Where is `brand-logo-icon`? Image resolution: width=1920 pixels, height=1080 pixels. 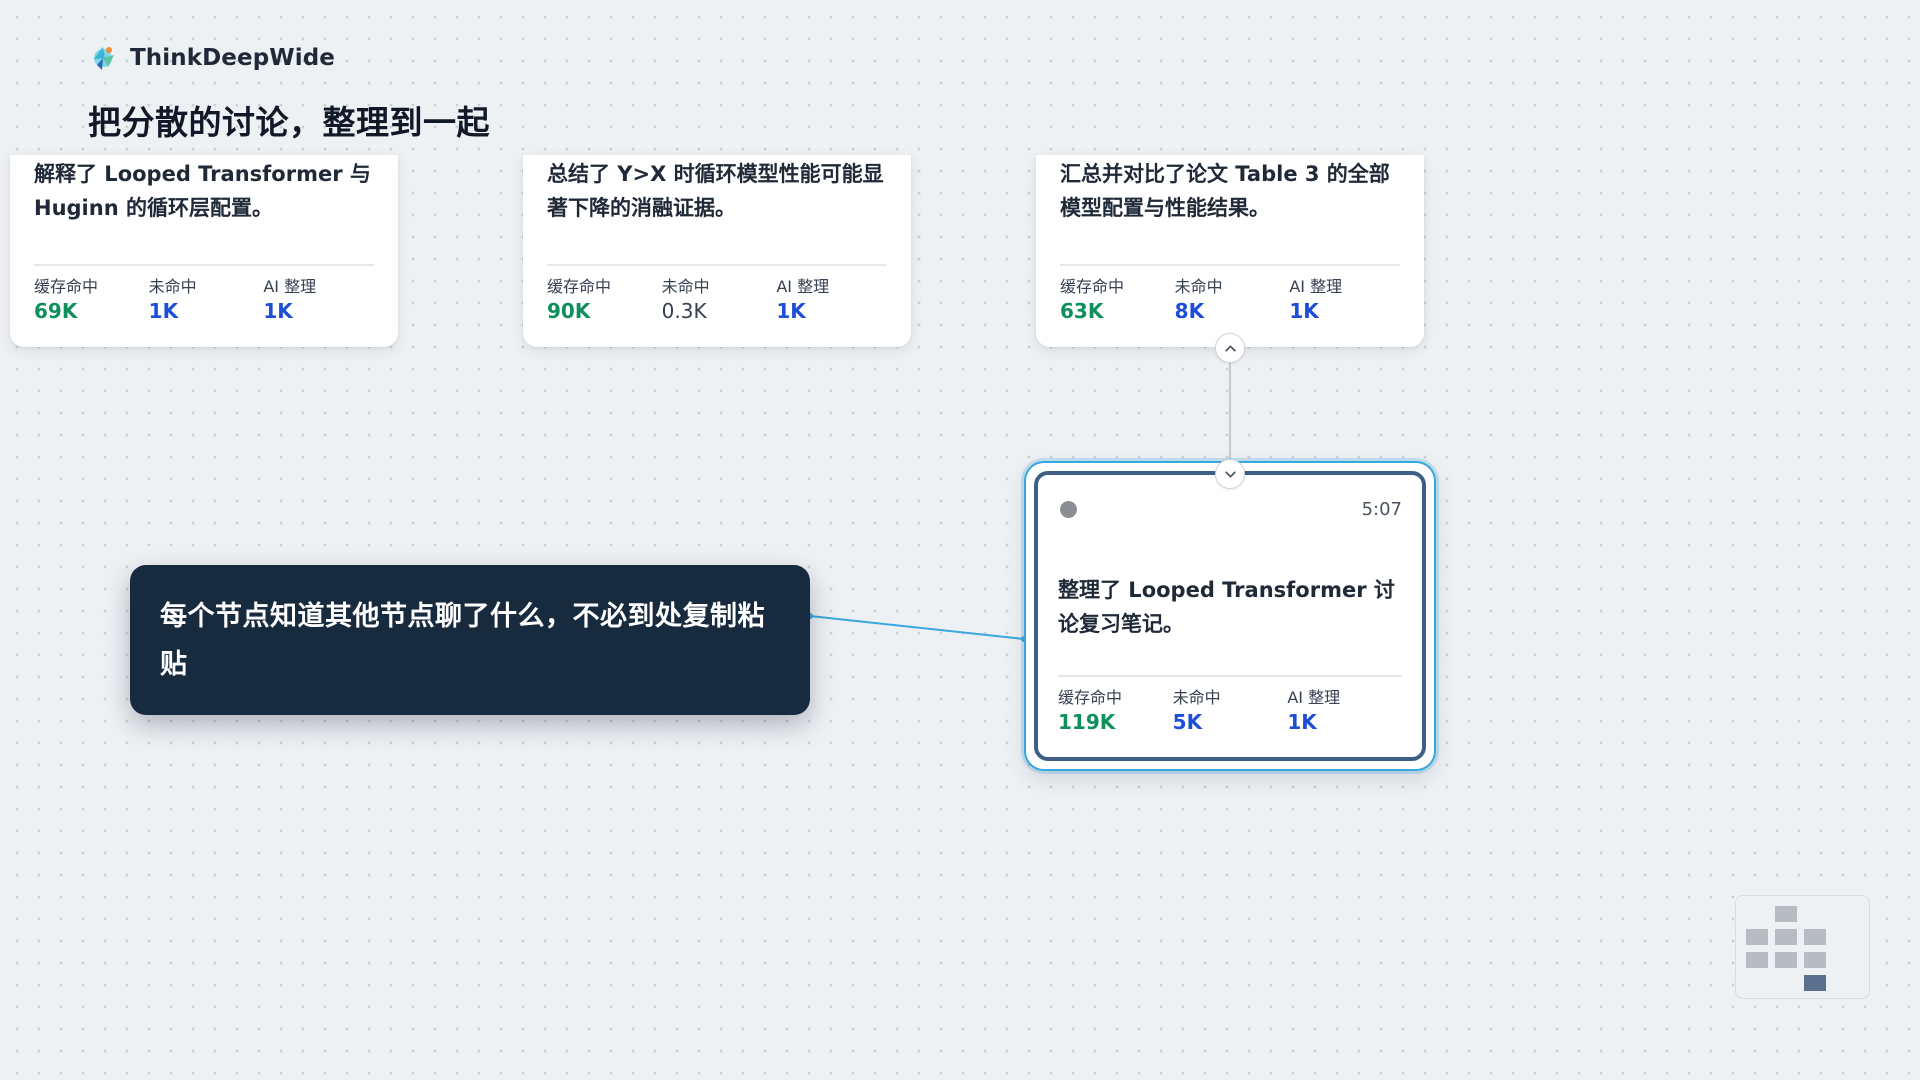 brand-logo-icon is located at coordinates (104, 58).